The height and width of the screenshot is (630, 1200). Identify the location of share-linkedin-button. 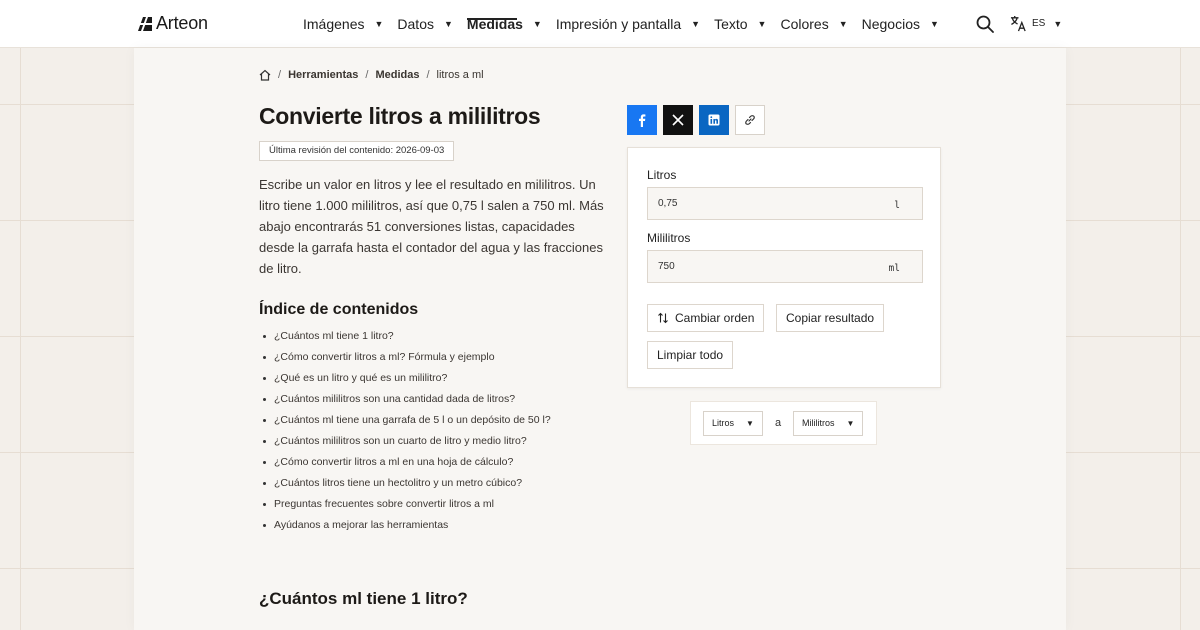
(714, 120).